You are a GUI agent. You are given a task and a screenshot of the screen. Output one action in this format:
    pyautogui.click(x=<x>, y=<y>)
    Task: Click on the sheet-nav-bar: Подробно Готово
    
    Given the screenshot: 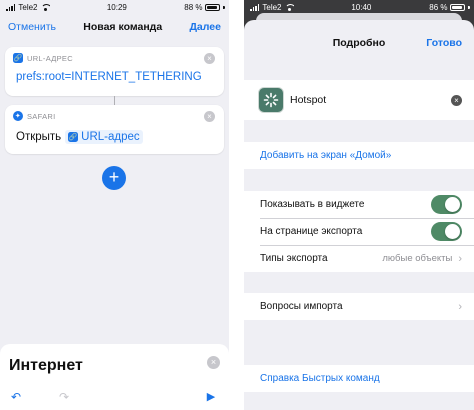 What is the action you would take?
    pyautogui.click(x=359, y=42)
    